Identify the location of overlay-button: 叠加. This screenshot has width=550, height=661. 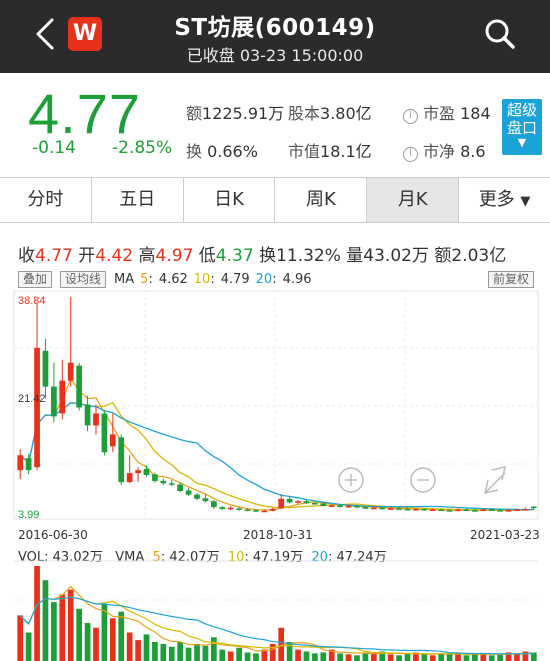
(35, 279).